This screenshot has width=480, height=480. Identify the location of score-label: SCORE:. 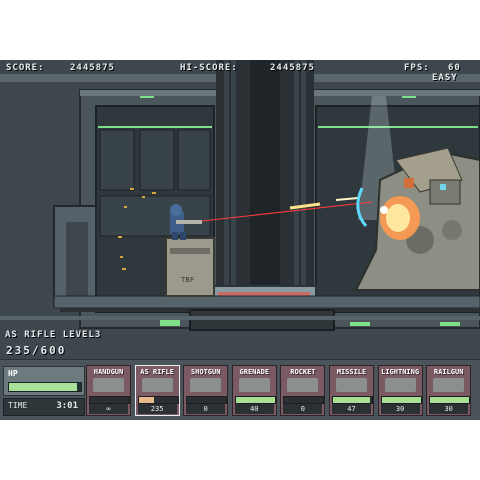
(25, 68).